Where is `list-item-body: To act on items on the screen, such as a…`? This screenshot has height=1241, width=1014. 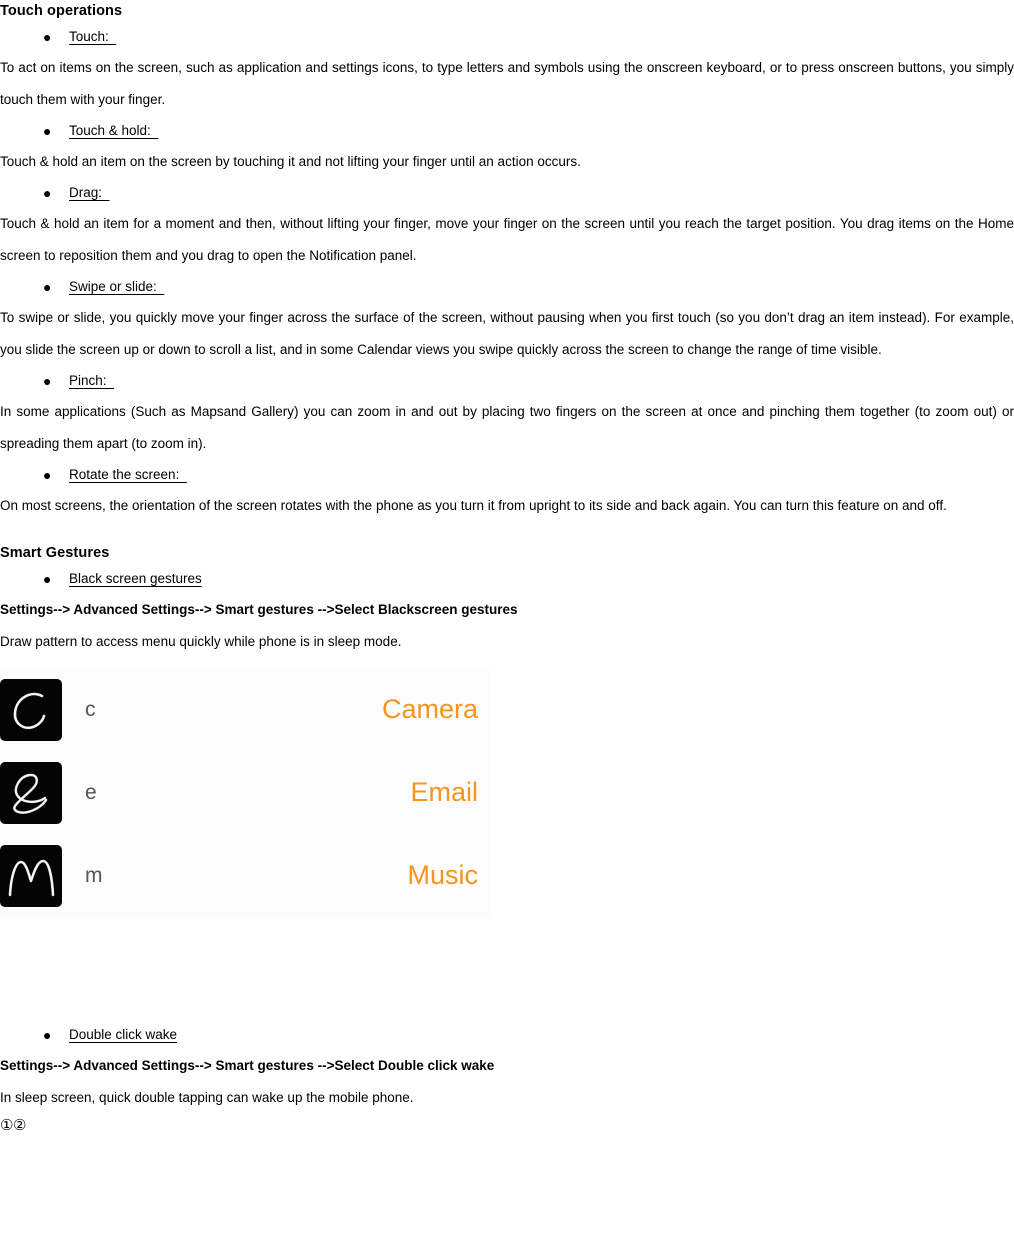
list-item-body: To act on items on the screen, such as a… is located at coordinates (507, 83).